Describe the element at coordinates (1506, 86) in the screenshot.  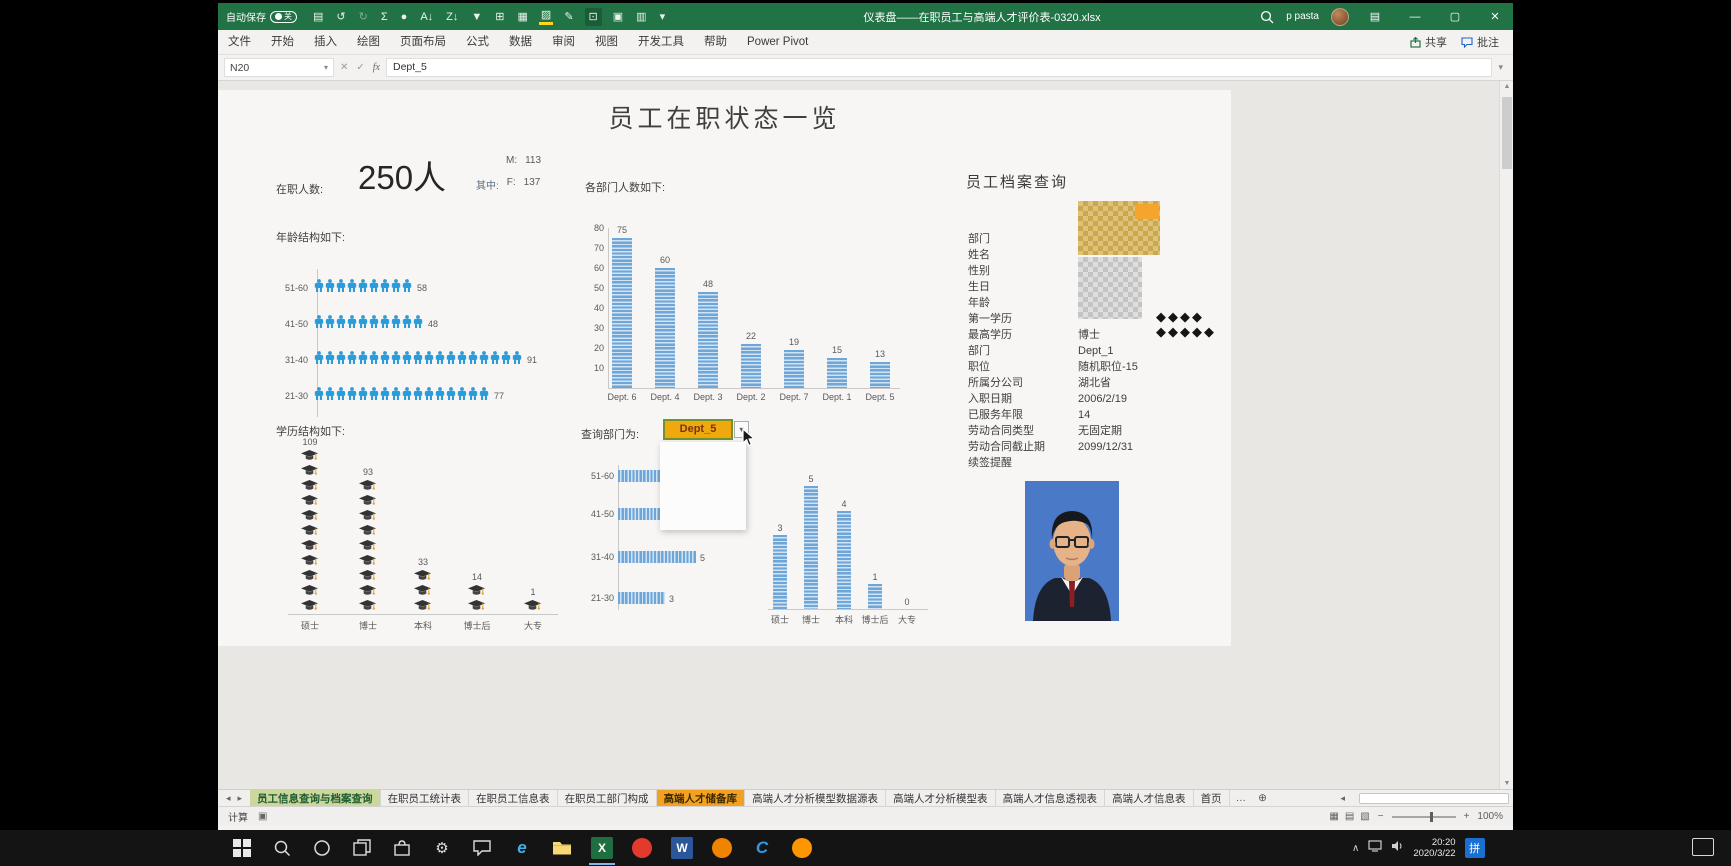
I see `scroll-up-icon: ▲` at that location.